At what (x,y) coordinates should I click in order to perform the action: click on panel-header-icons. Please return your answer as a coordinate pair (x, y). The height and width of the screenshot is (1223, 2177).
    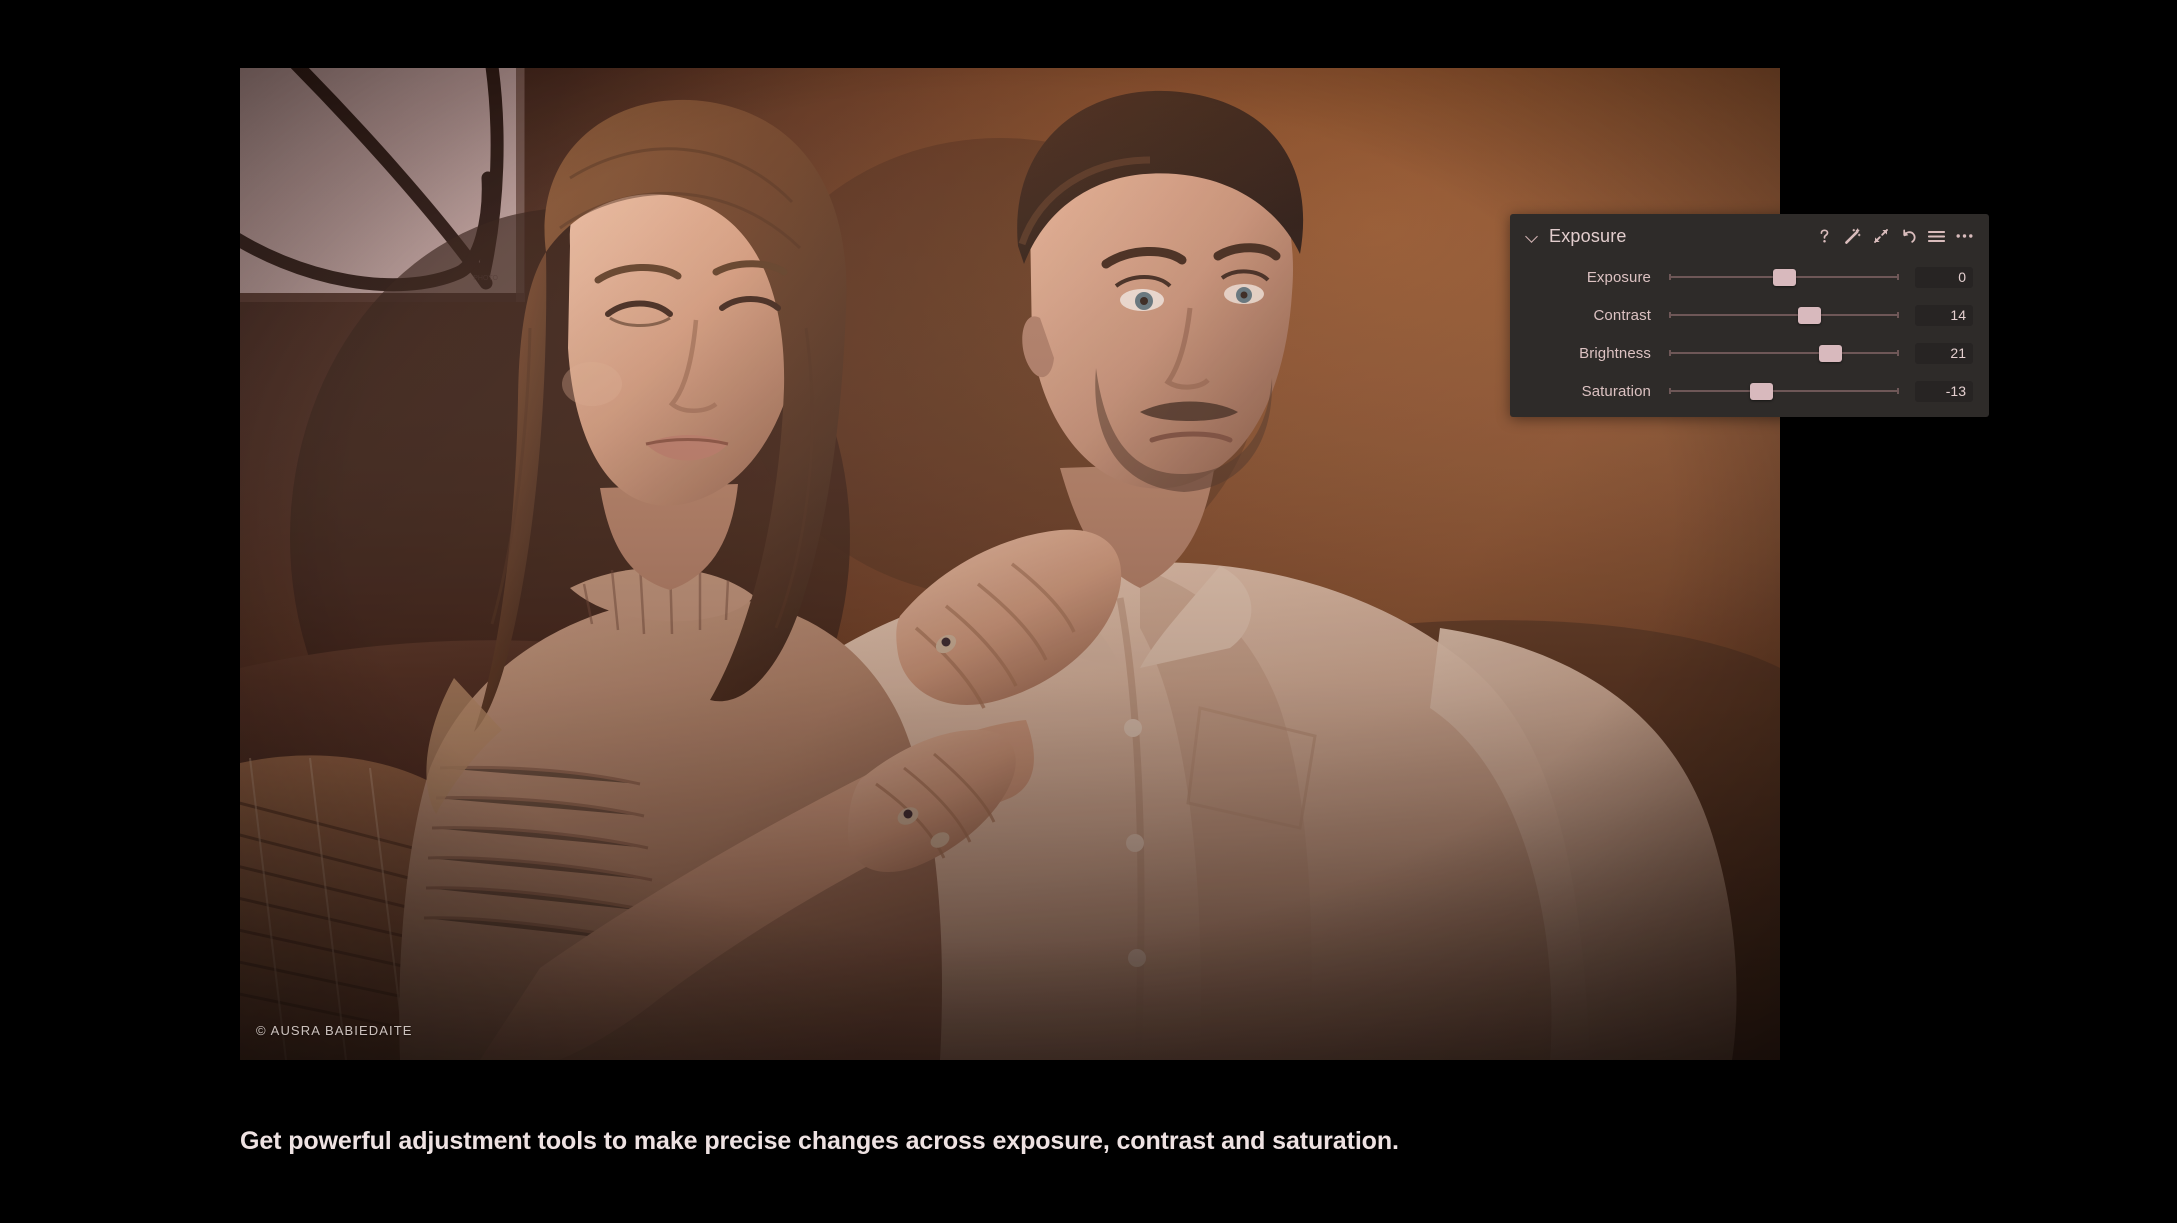
    Looking at the image, I should click on (1894, 236).